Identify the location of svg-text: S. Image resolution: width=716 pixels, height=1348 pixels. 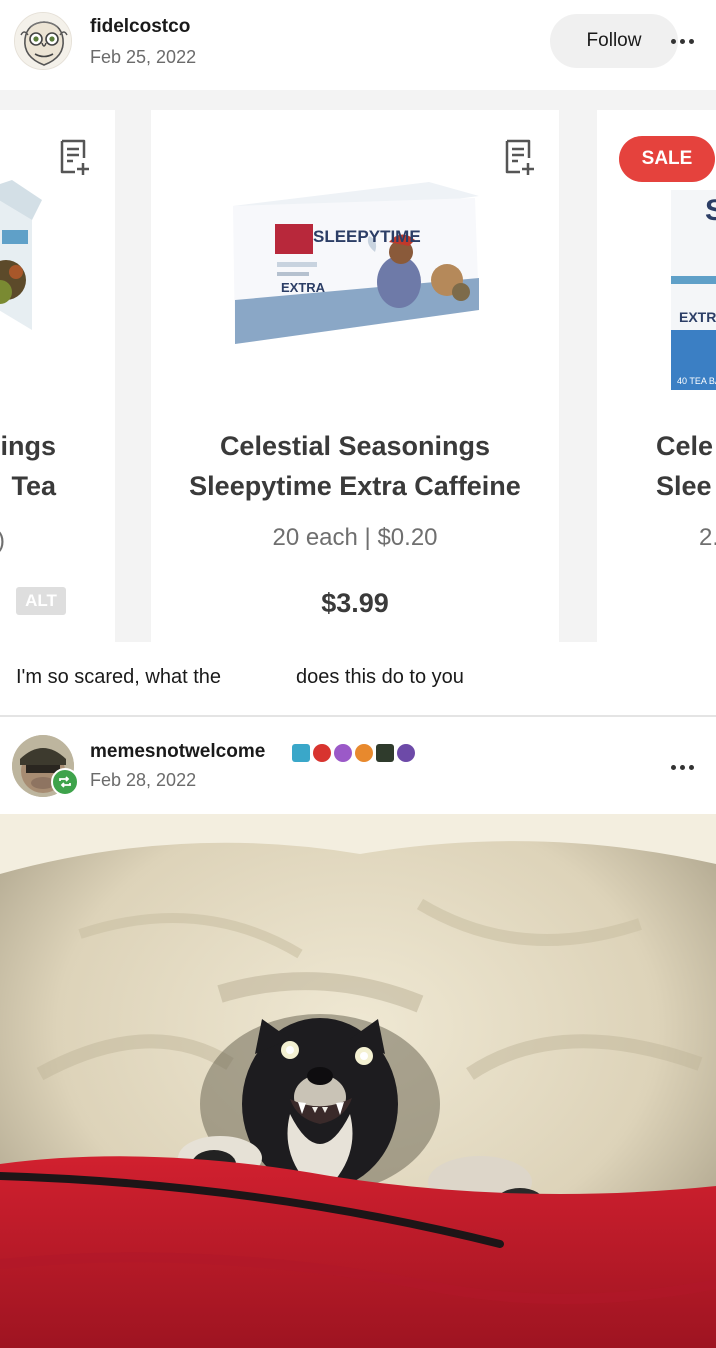
(710, 210).